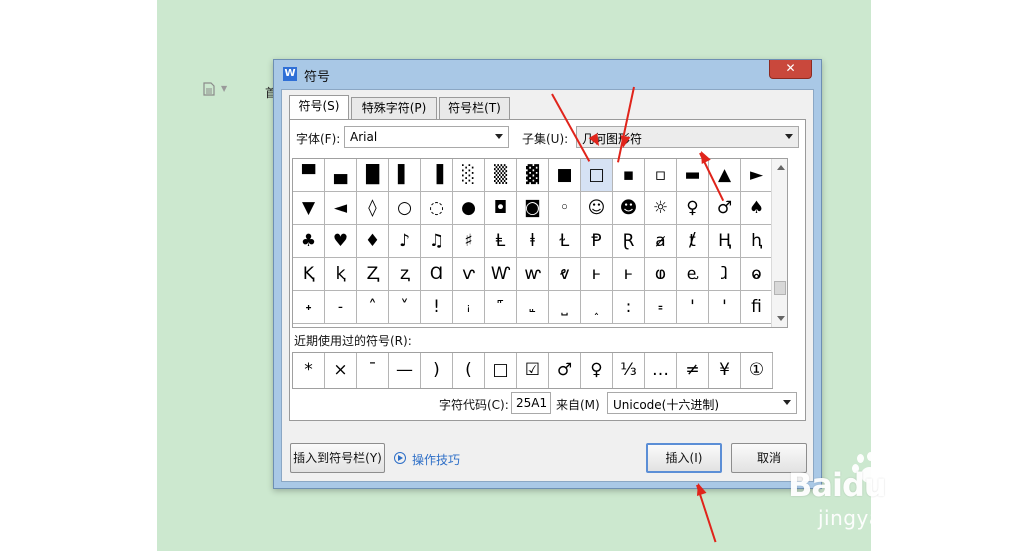  Describe the element at coordinates (373, 175) in the screenshot. I see `symbol-cell: █` at that location.